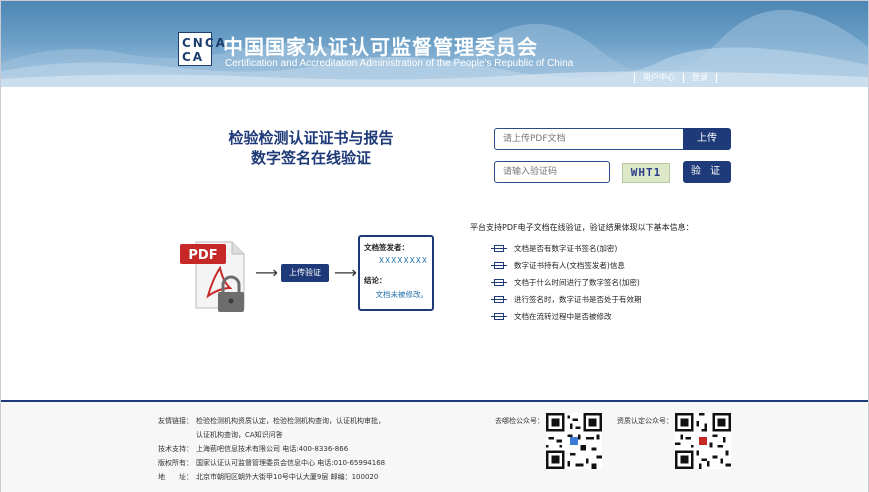 The image size is (869, 492). What do you see at coordinates (204, 43) in the screenshot?
I see `logo-text-top: CNCA` at bounding box center [204, 43].